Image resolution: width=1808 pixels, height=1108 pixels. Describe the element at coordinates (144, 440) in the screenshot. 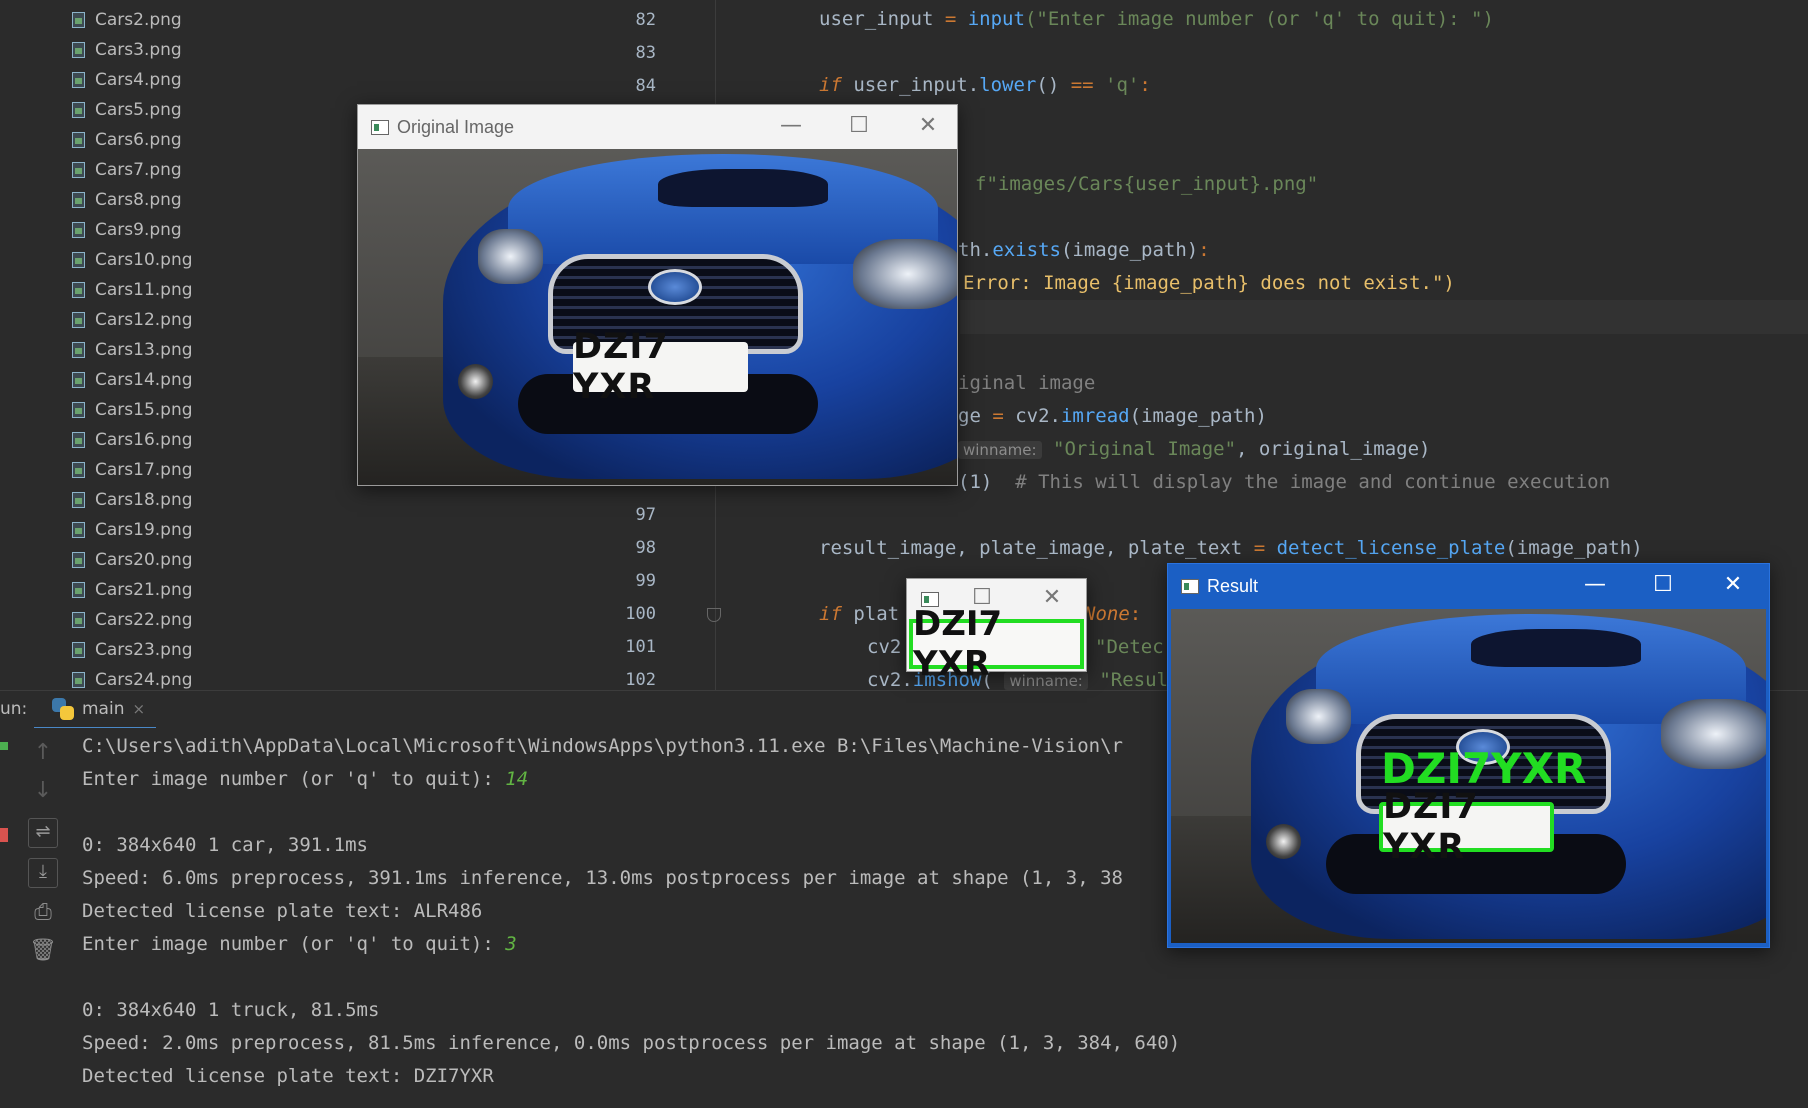

I see `file-name: Cars16.png` at that location.